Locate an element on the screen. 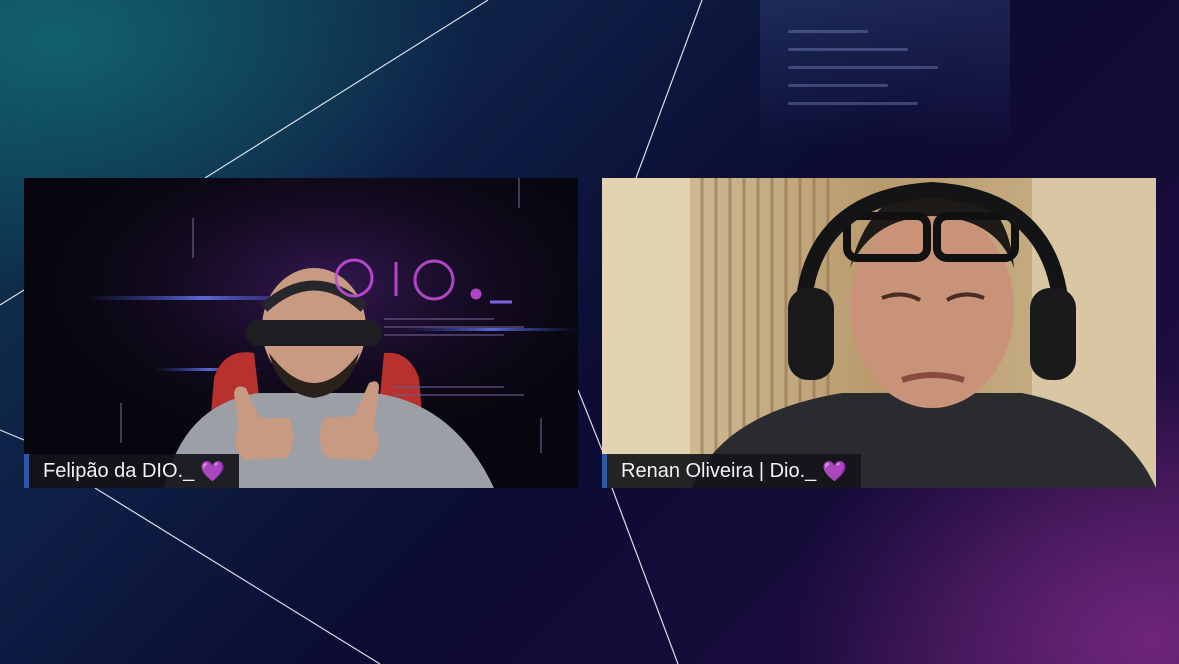 This screenshot has width=1179, height=664. participant-nameplate: Renan Oliveira | Dio._ 💜 is located at coordinates (732, 471).